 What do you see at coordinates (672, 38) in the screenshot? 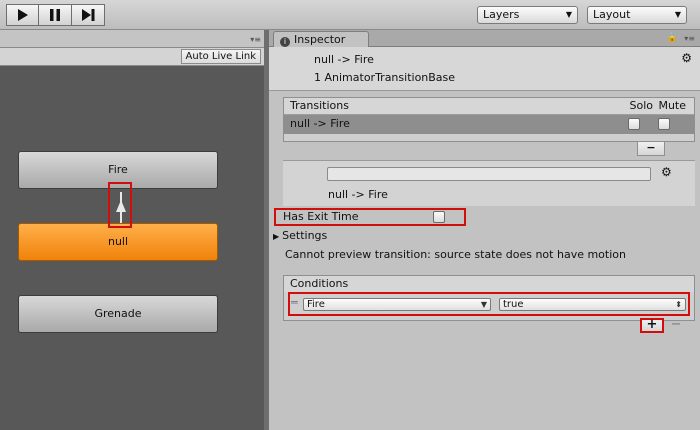
I see `lock-icon: 🔒` at bounding box center [672, 38].